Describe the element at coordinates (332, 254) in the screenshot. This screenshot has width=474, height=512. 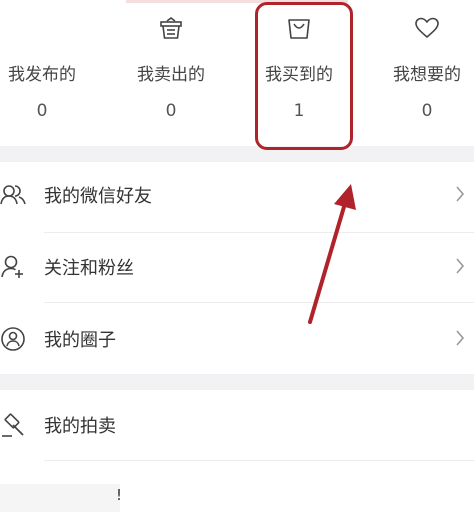
I see `annotation-arrow` at that location.